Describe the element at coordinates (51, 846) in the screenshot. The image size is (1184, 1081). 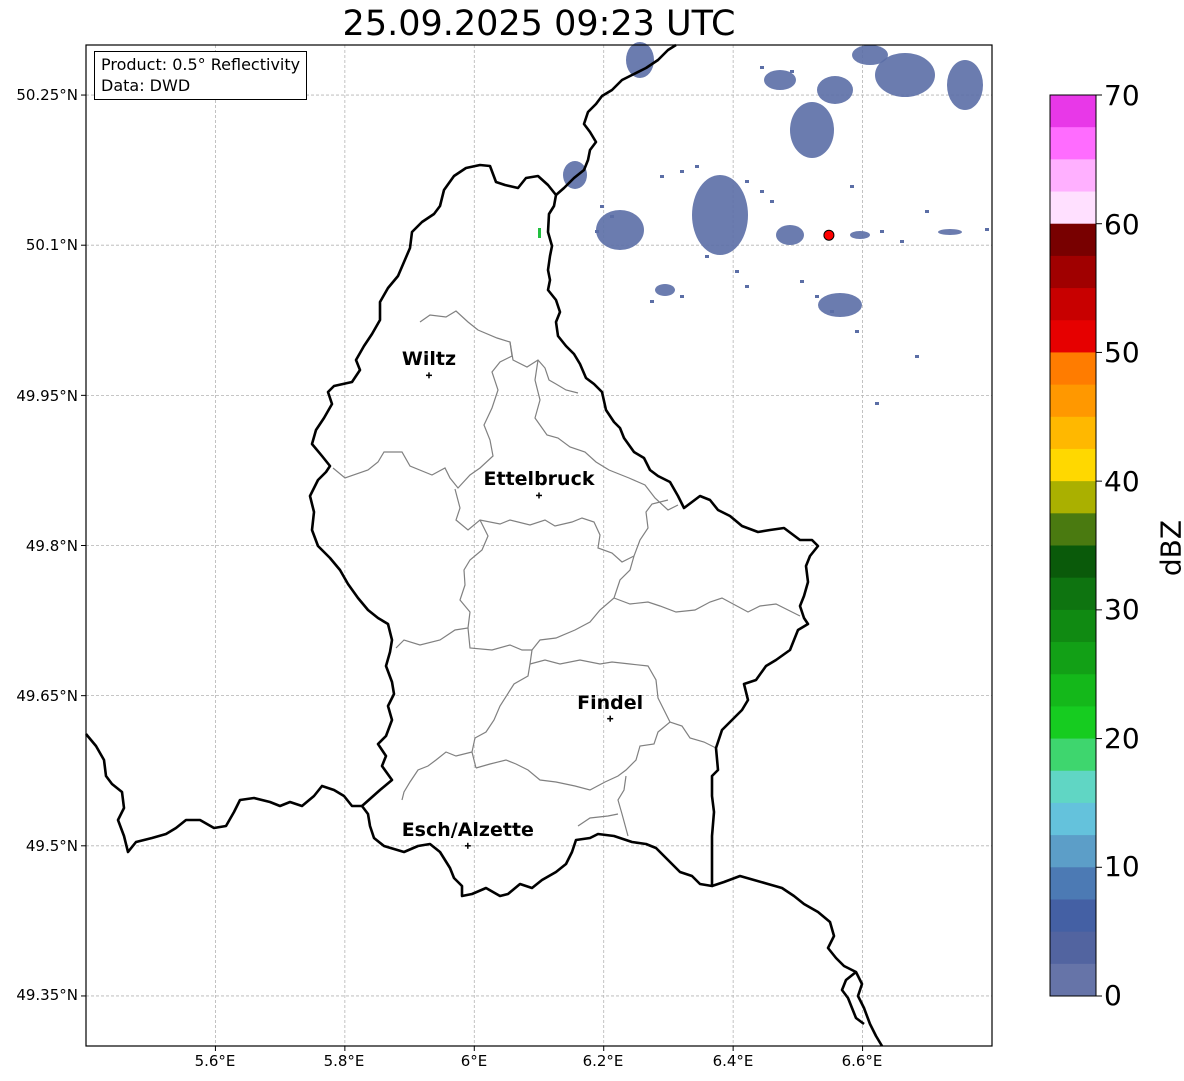
I see `ytick-label: 49.5°N` at that location.